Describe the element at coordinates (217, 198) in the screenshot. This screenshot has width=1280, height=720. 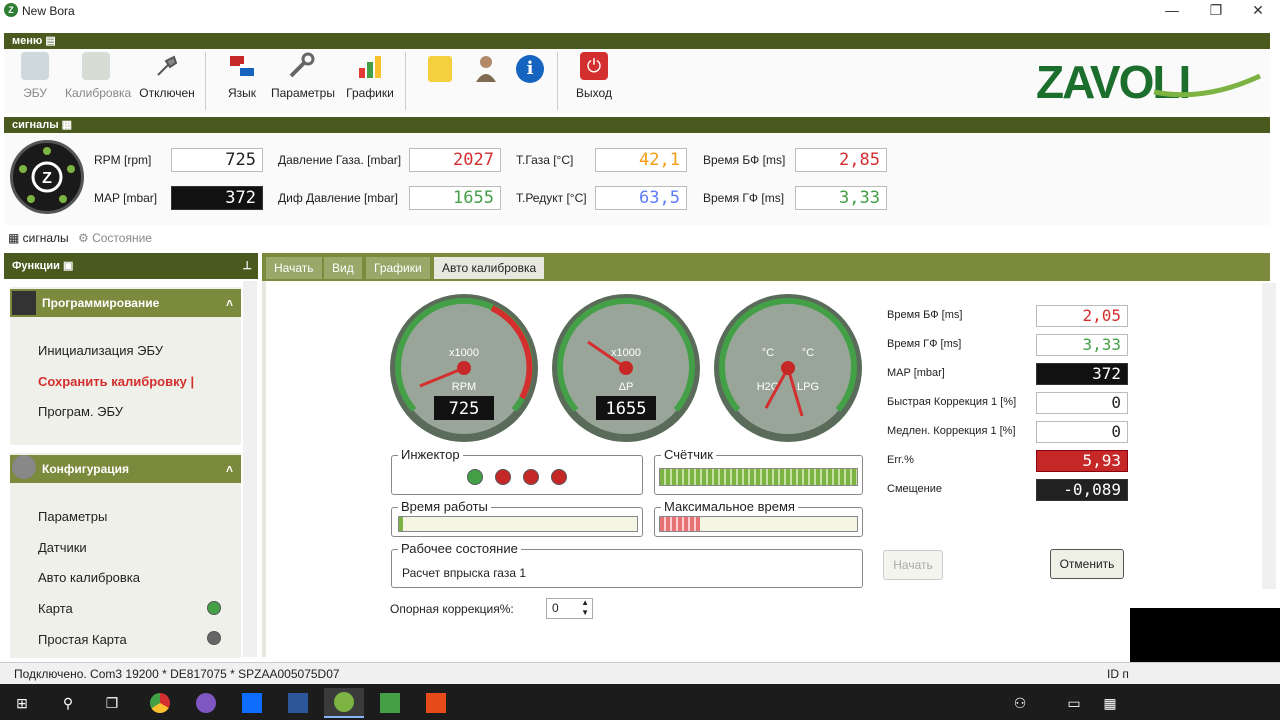
I see `map-value: 372` at that location.